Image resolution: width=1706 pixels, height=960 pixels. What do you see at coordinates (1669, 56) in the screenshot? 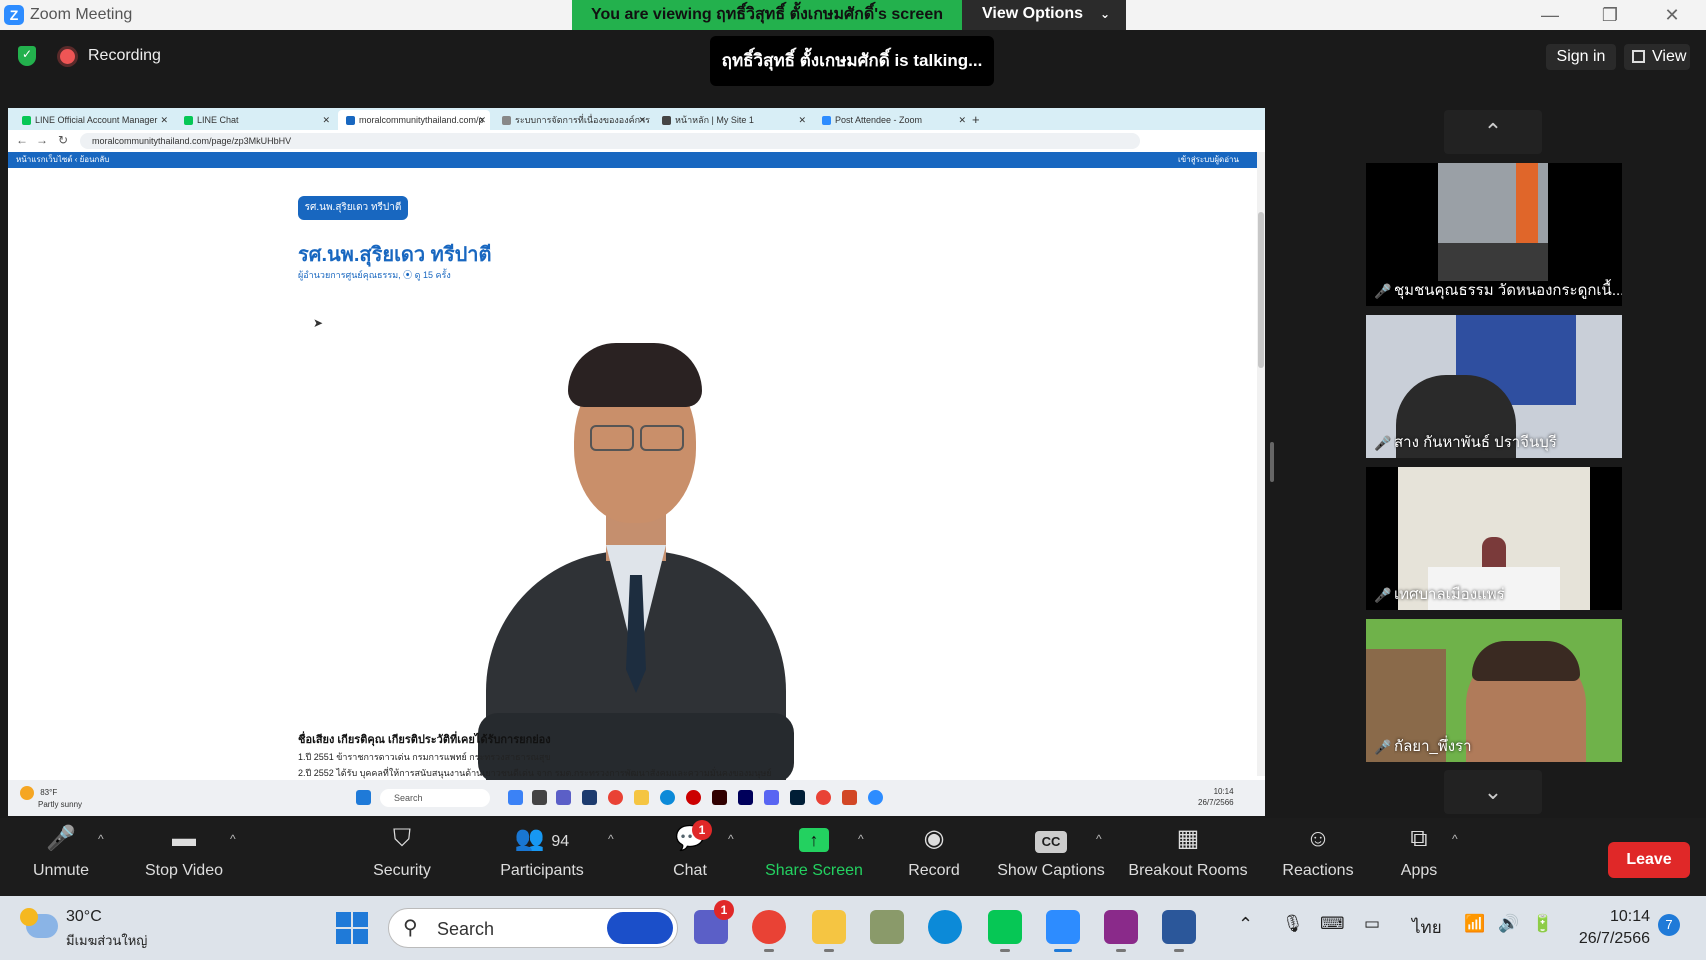
I see `view-label: View` at bounding box center [1669, 56].